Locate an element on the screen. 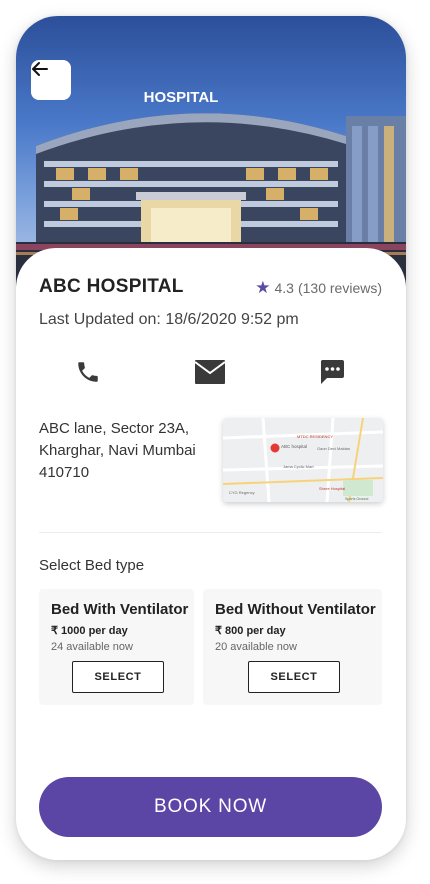 The width and height of the screenshot is (430, 884). map-pin-icon is located at coordinates (275, 448).